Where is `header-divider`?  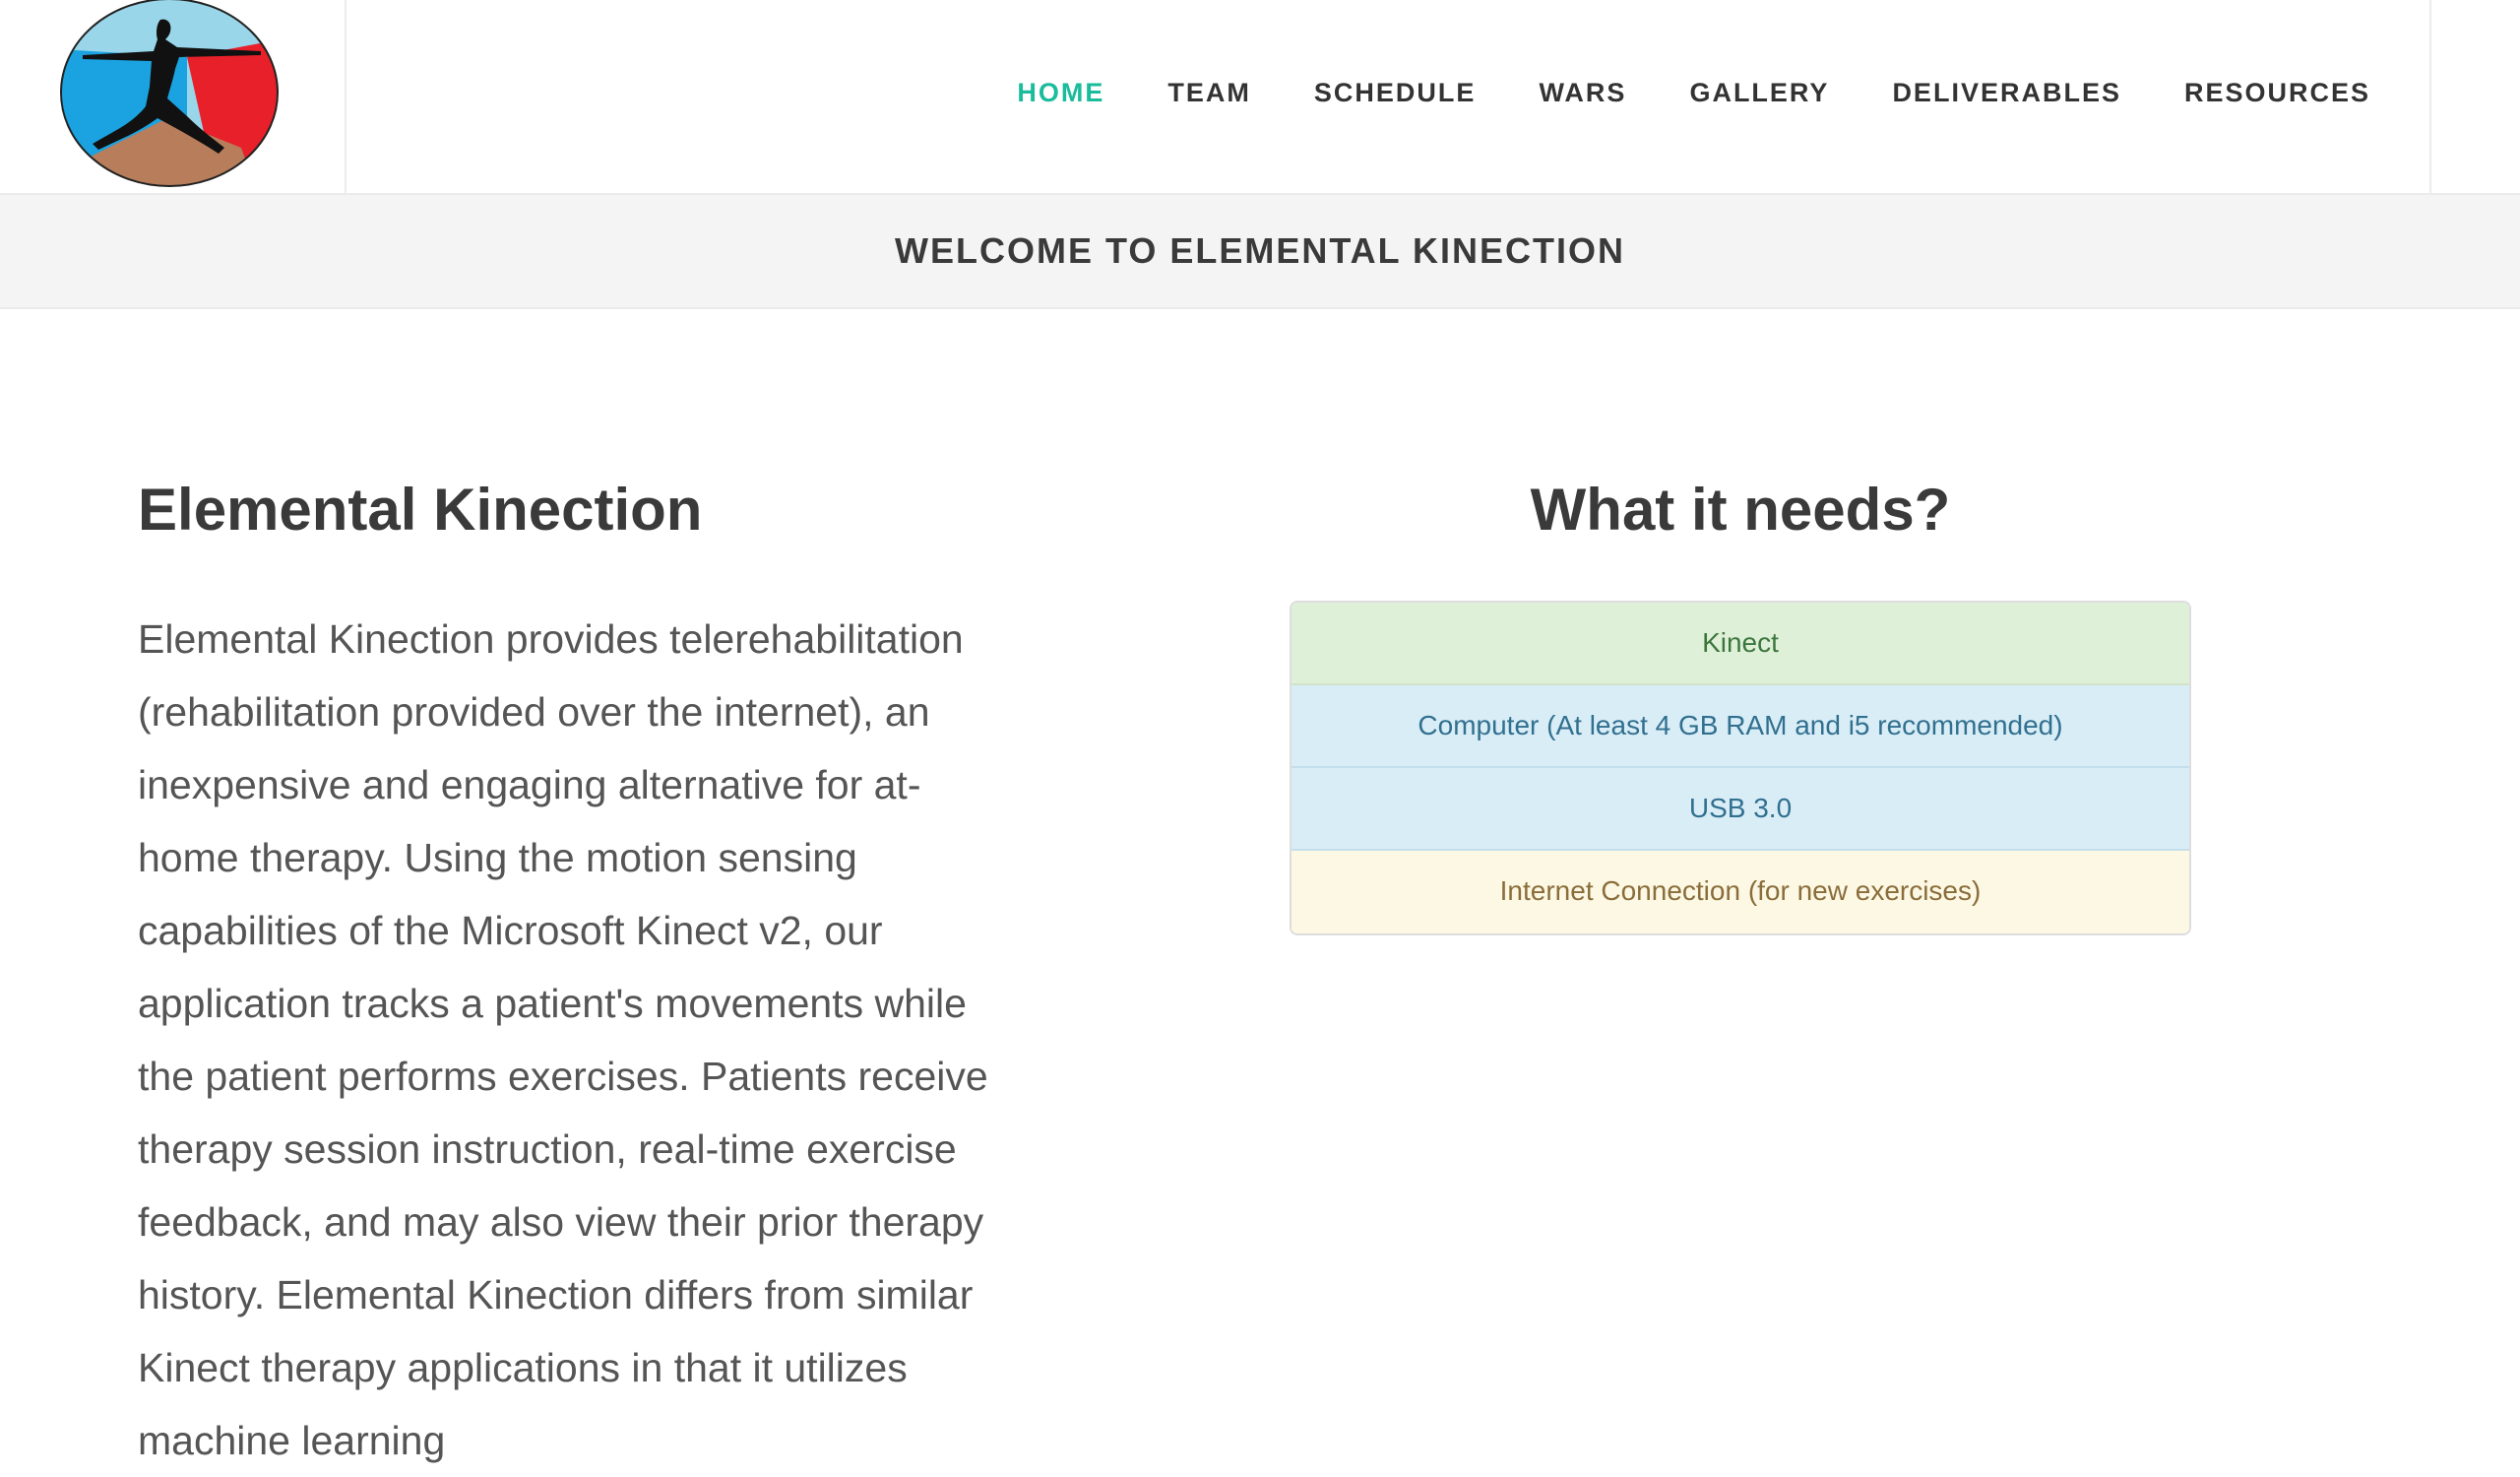 header-divider is located at coordinates (2430, 97).